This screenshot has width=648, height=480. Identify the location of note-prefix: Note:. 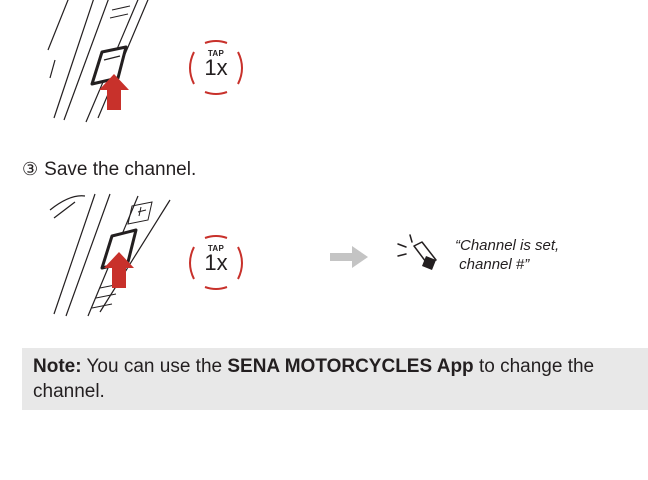
(57, 366).